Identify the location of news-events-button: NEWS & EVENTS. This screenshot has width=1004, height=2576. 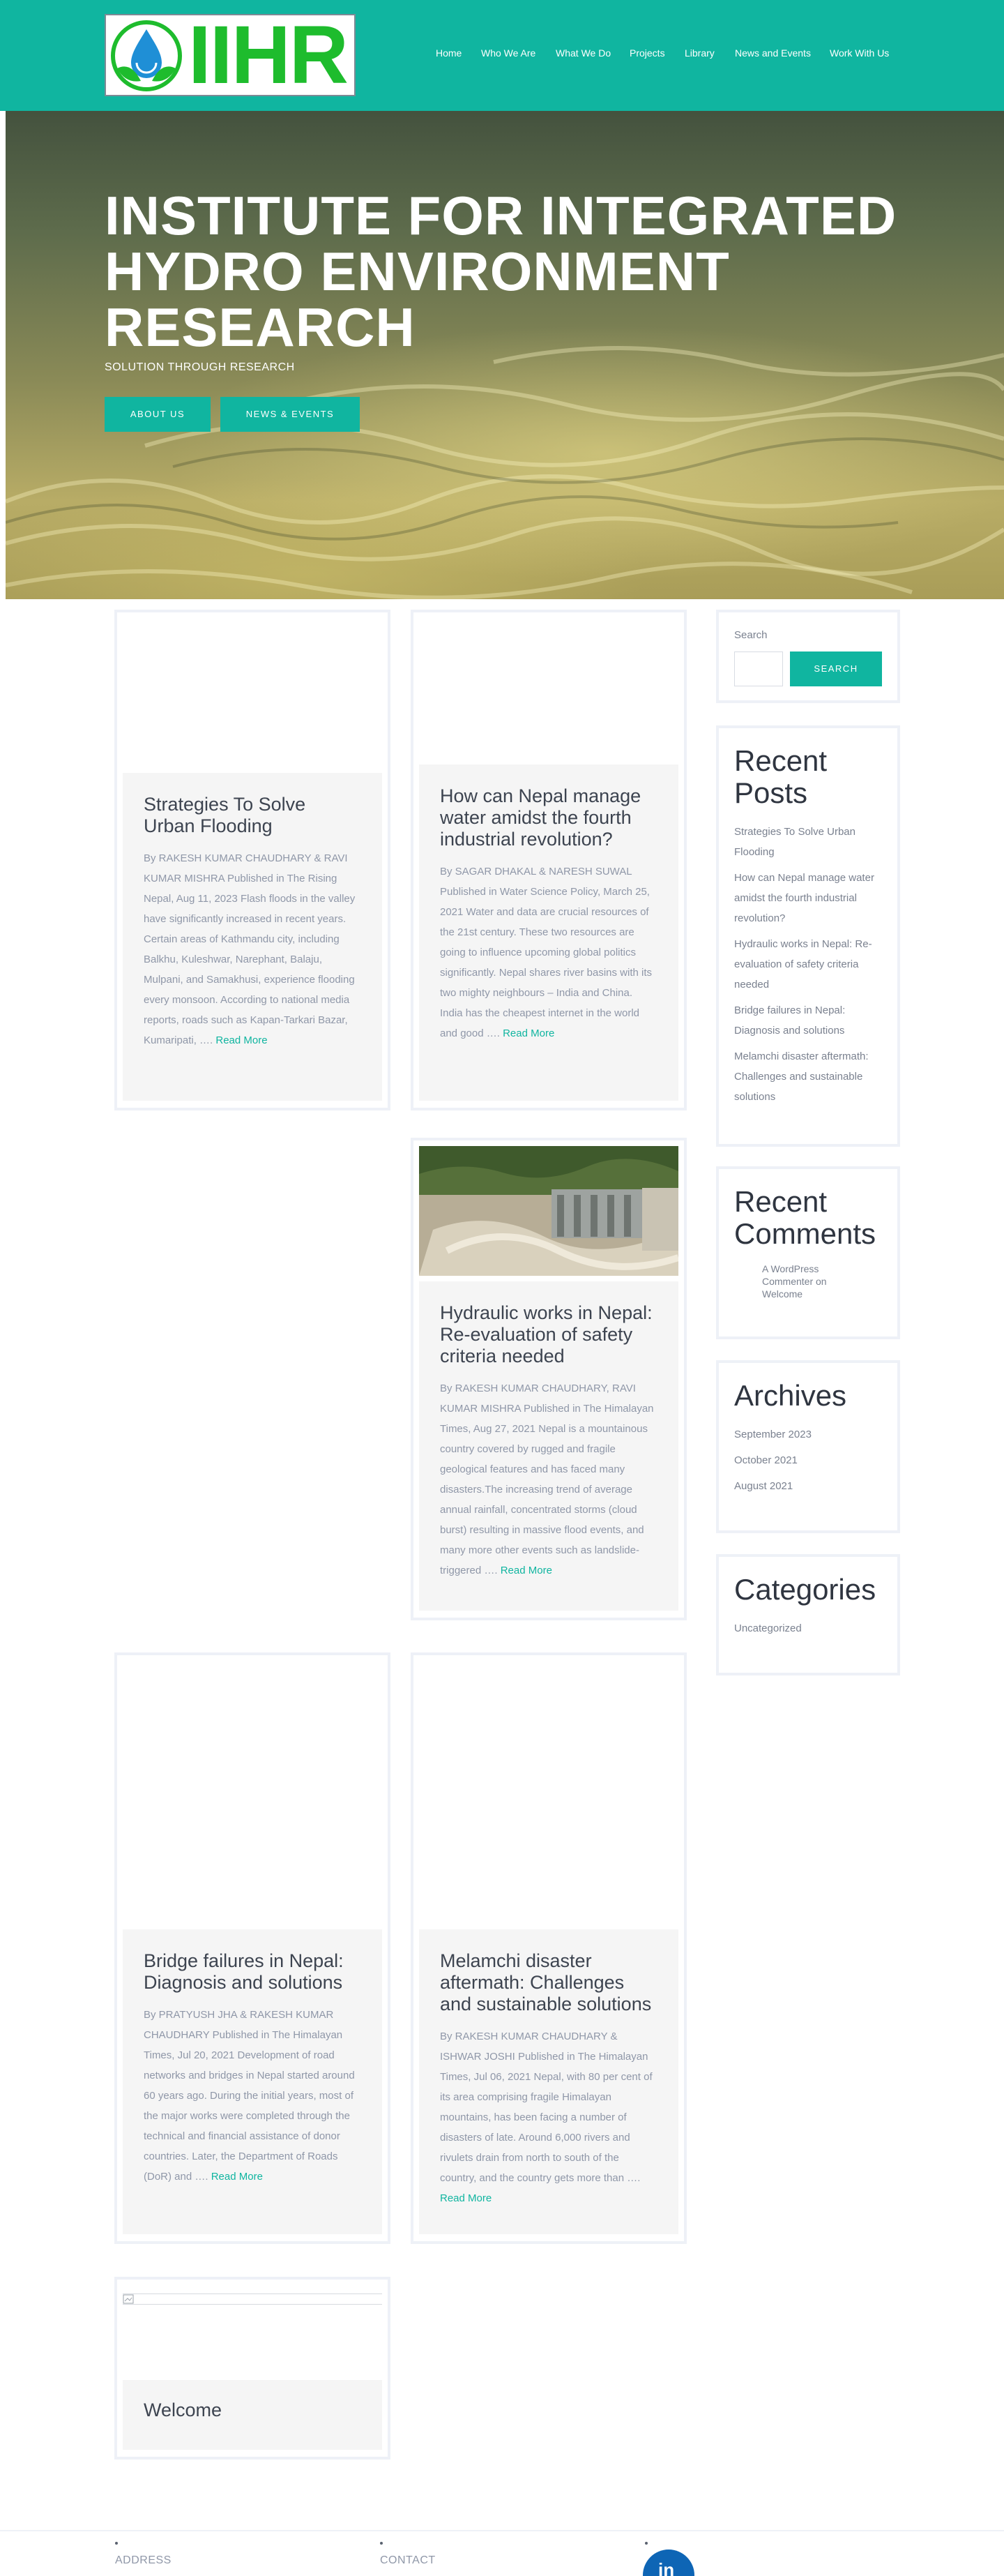
(290, 415).